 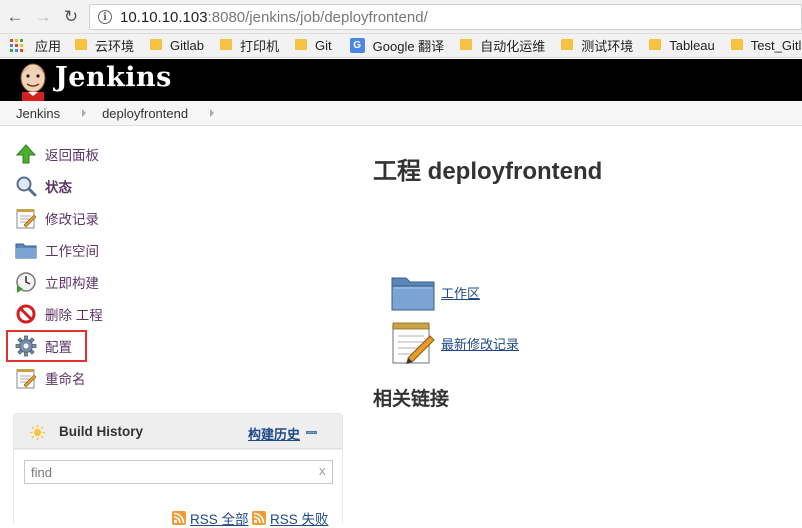 What do you see at coordinates (65, 379) in the screenshot?
I see `task-label: 重命名` at bounding box center [65, 379].